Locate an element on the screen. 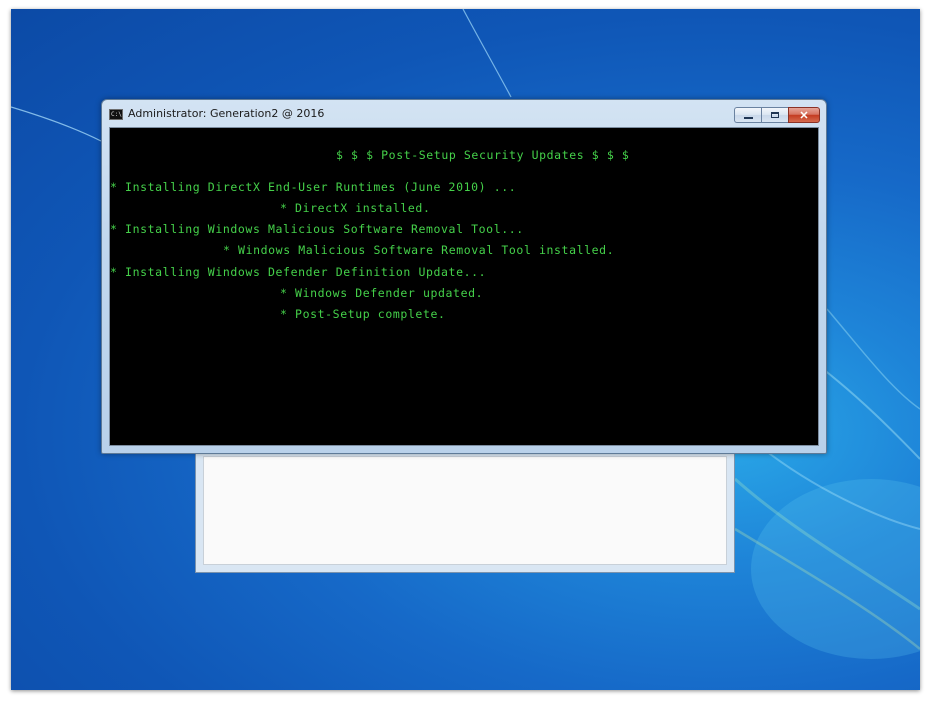 The width and height of the screenshot is (931, 703). maximize-button is located at coordinates (774, 115).